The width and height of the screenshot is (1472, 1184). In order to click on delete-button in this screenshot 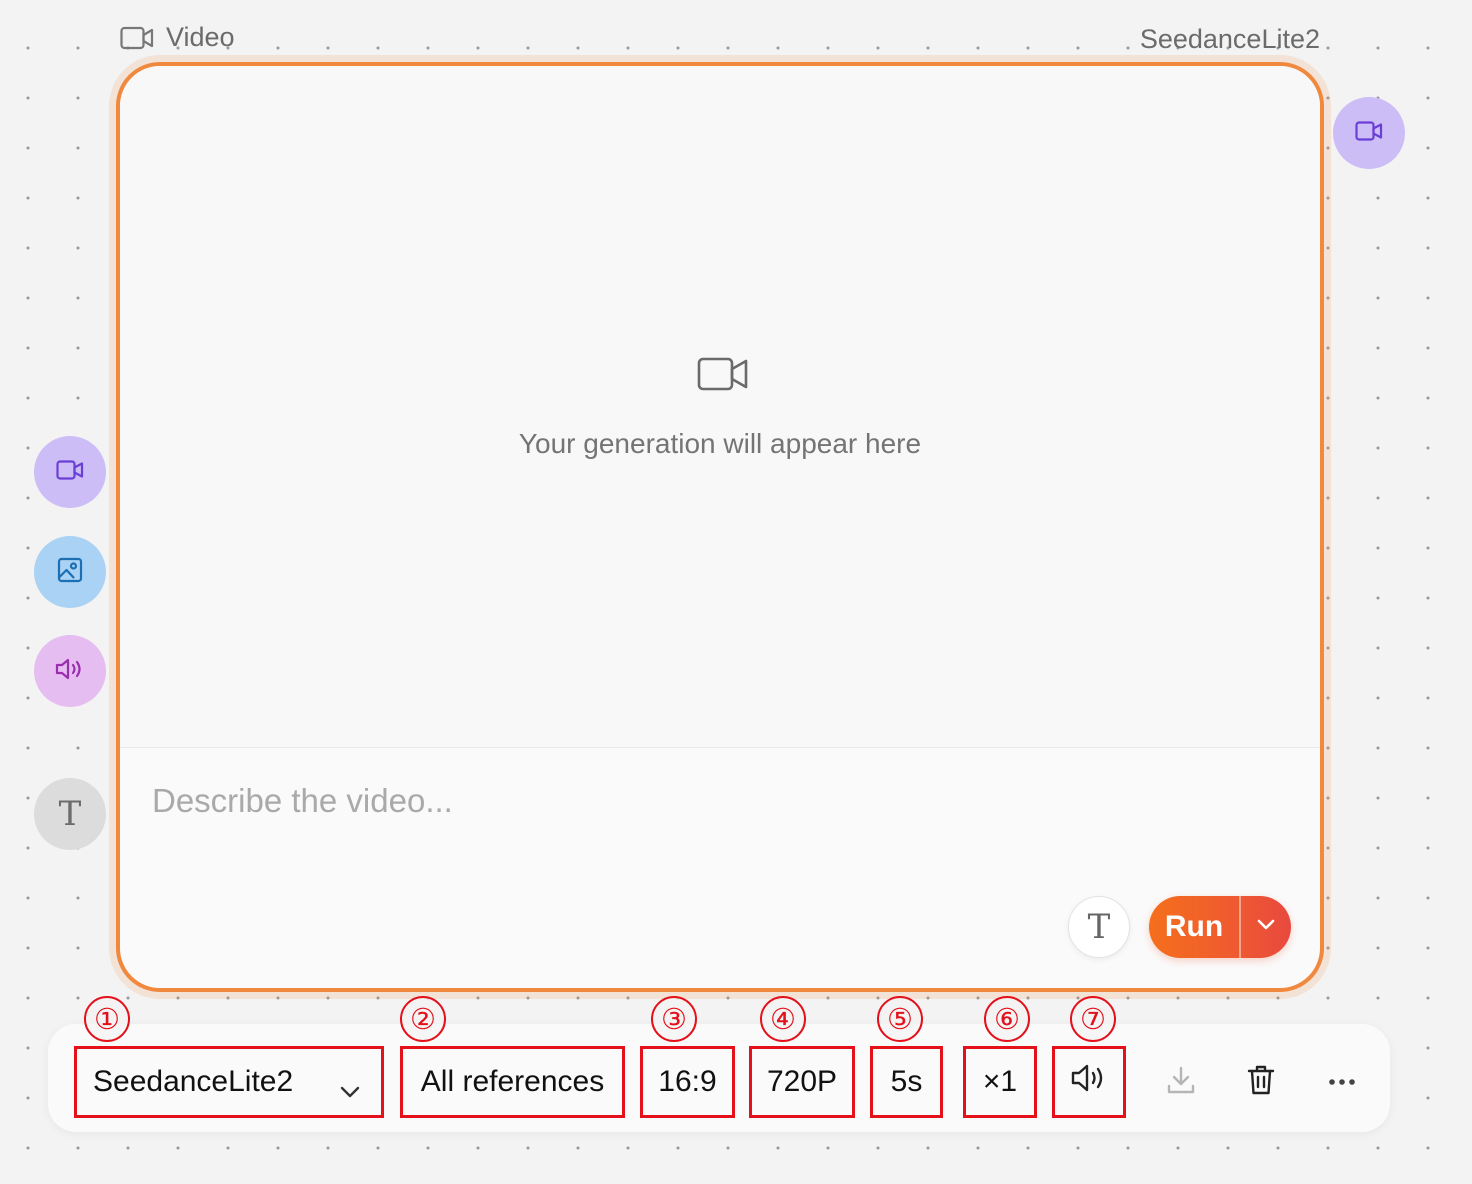, I will do `click(1261, 1082)`.